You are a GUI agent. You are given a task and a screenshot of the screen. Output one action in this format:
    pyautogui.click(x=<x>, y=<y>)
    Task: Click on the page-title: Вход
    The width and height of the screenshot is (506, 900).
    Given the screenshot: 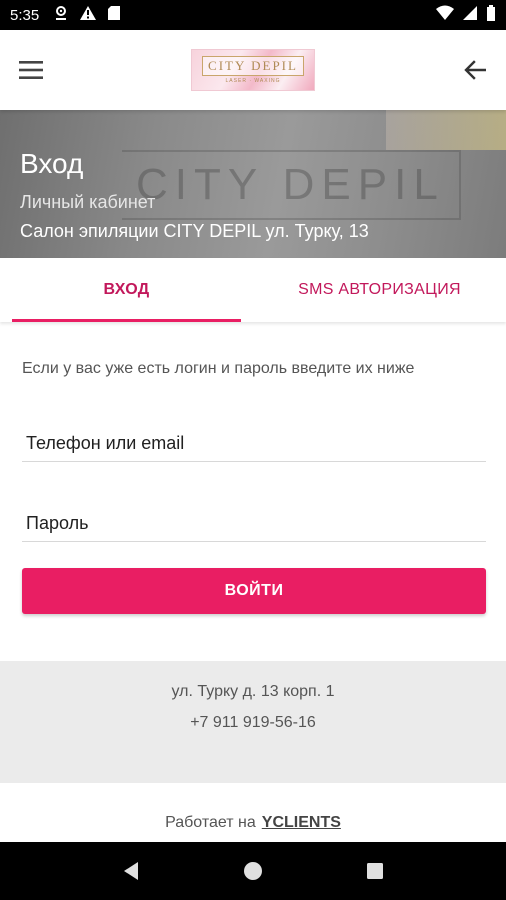 What is the action you would take?
    pyautogui.click(x=52, y=163)
    